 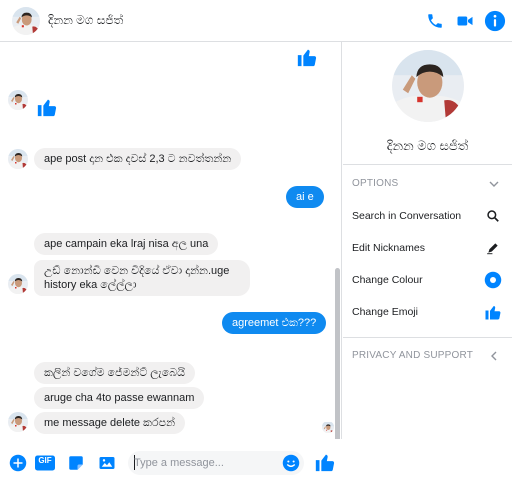 What do you see at coordinates (90, 285) in the screenshot?
I see `message-line: history eka ලේල්ලා` at bounding box center [90, 285].